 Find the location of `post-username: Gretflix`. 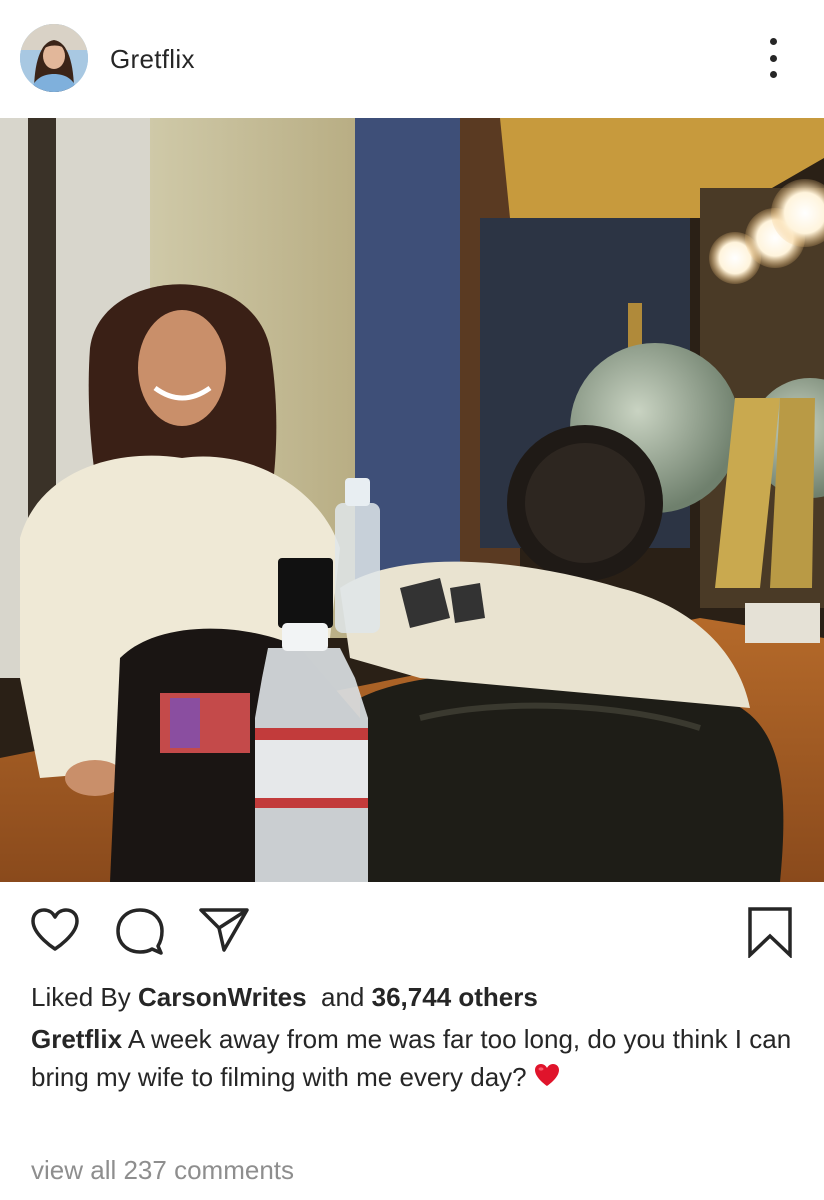

post-username: Gretflix is located at coordinates (152, 59).